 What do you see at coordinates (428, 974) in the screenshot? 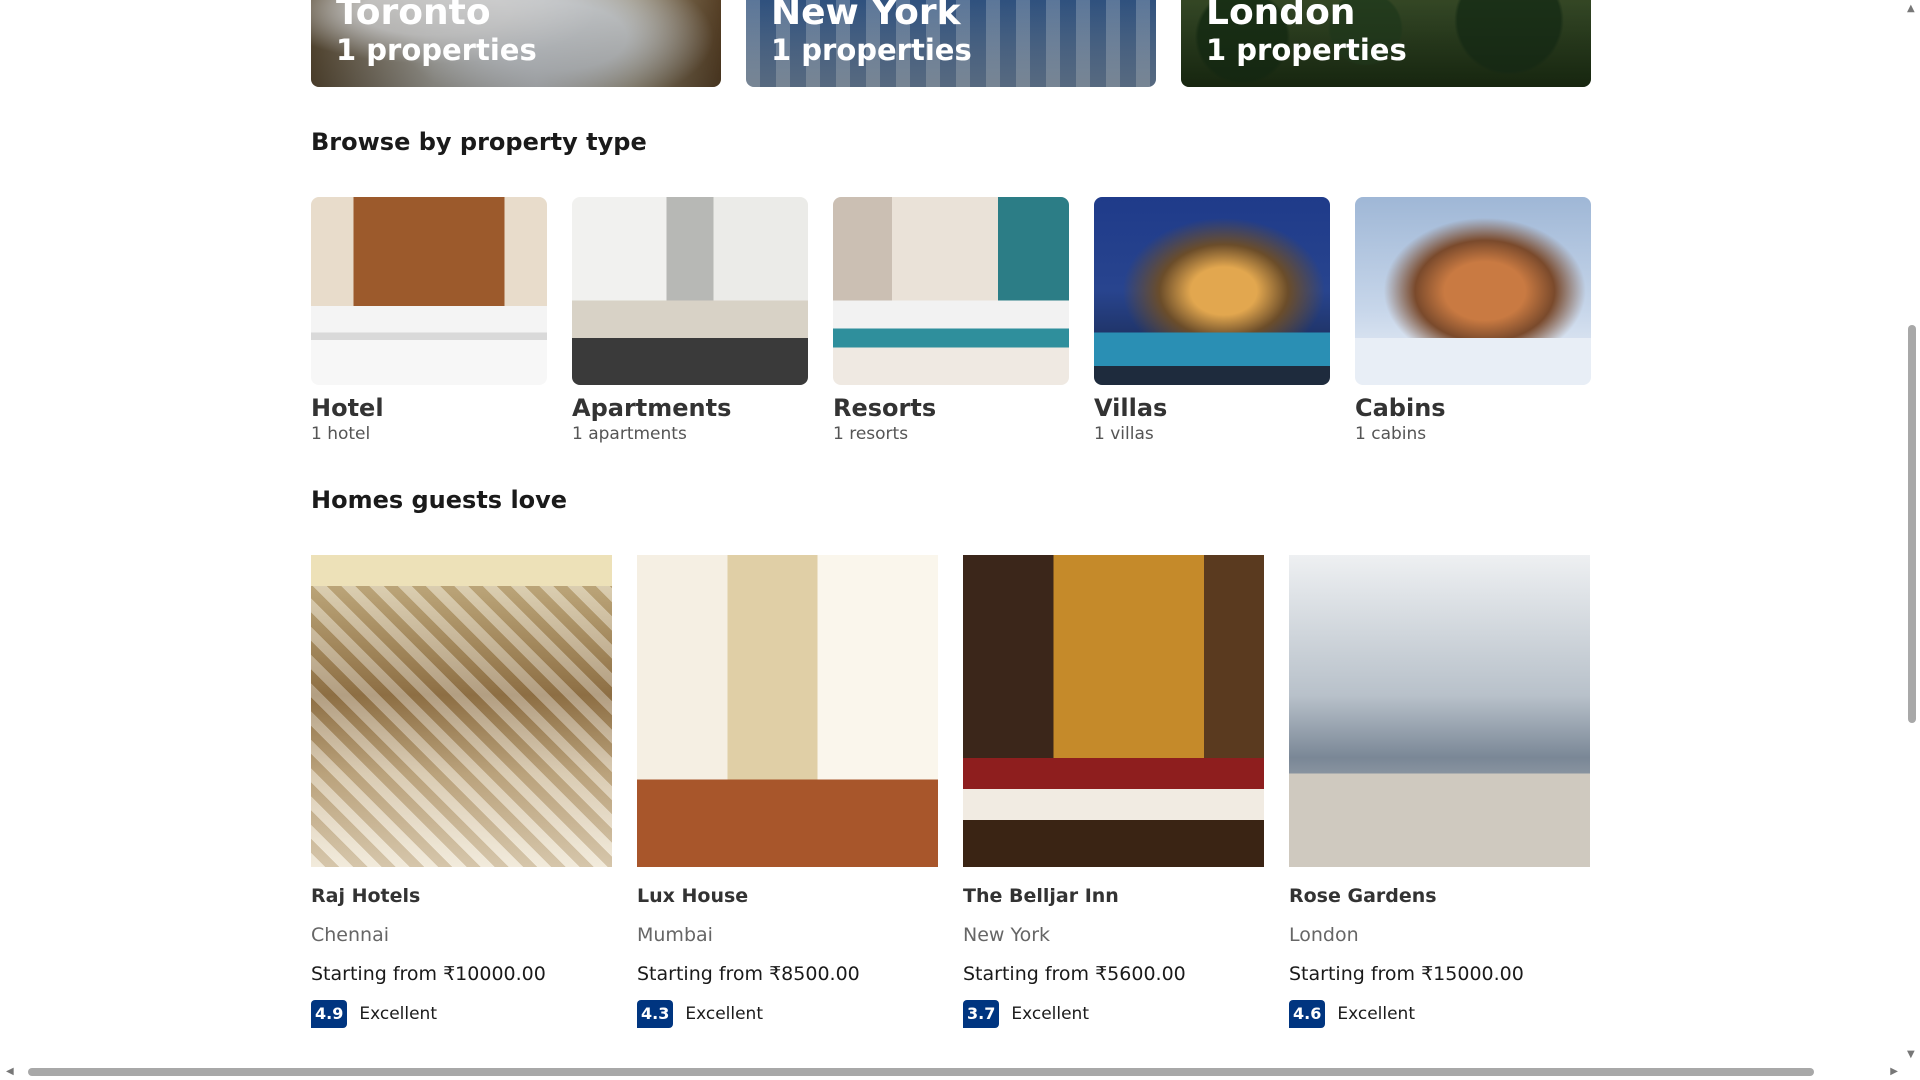
I see `home-price: Starting from ₹10000.00` at bounding box center [428, 974].